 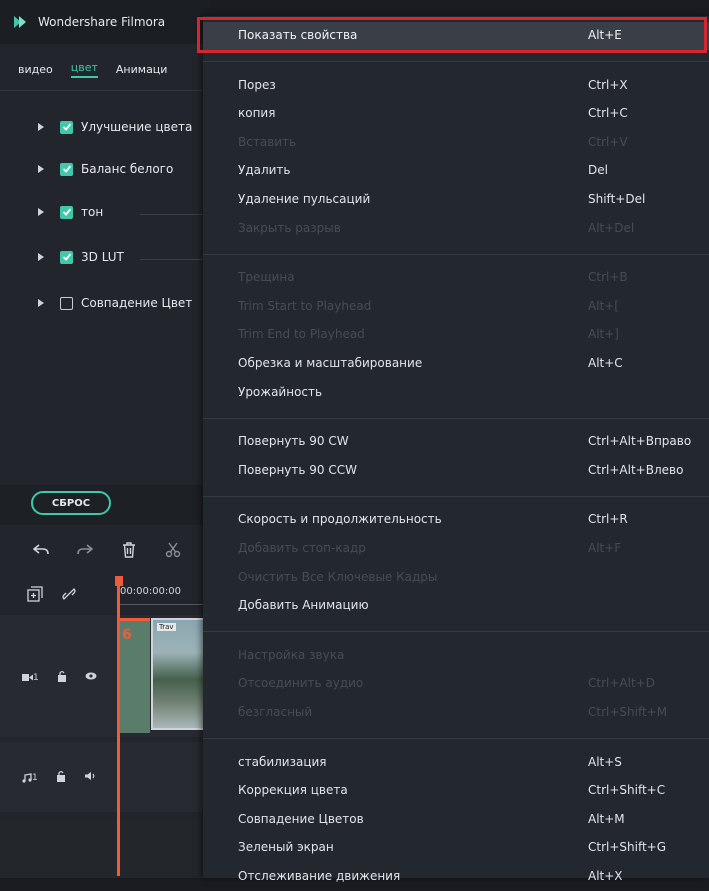 I want to click on menu-item-label: Удалить, so click(x=264, y=170).